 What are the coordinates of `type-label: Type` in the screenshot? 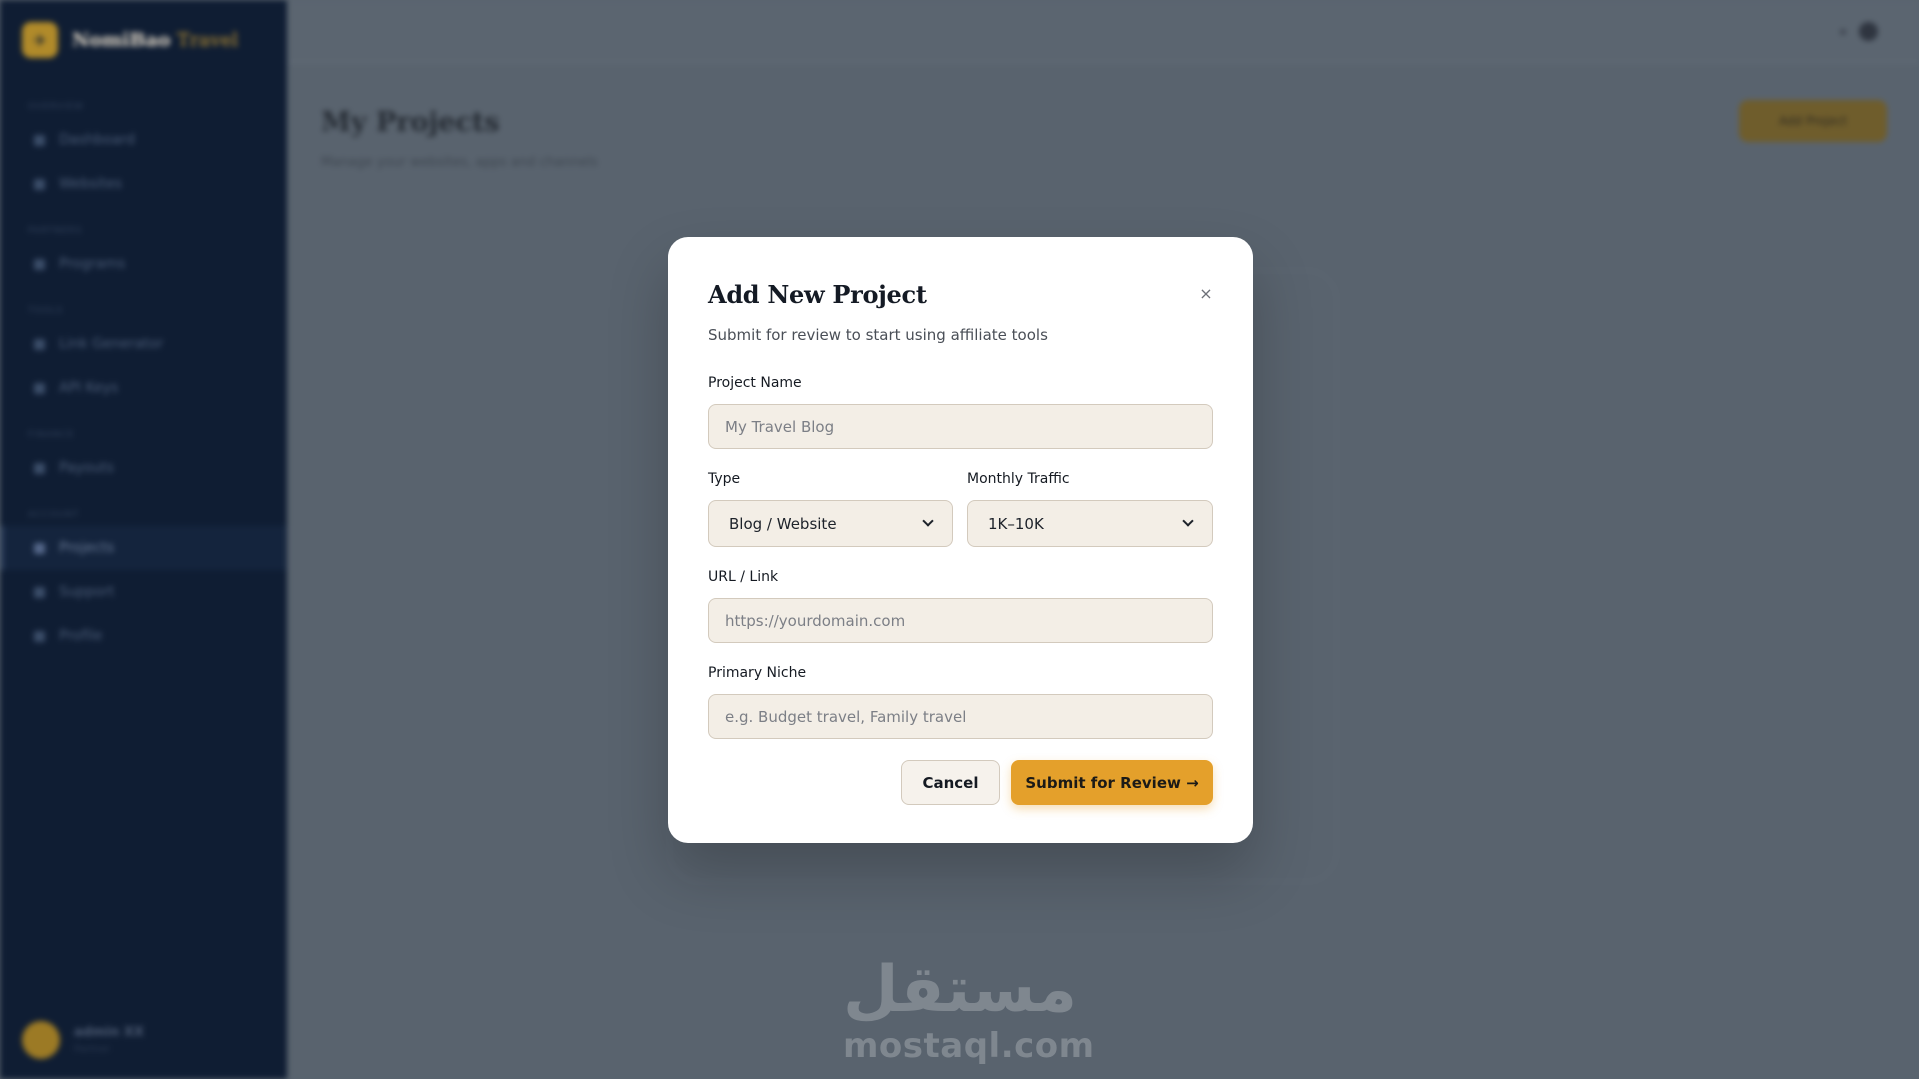 It's located at (724, 479).